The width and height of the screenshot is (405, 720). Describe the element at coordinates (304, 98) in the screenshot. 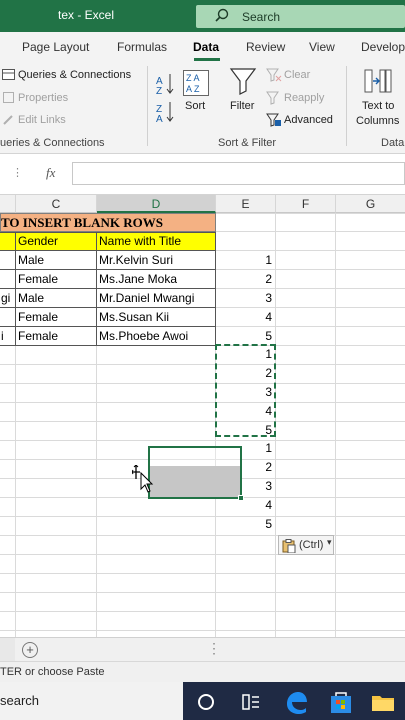

I see `reapply-button: Reapply` at that location.